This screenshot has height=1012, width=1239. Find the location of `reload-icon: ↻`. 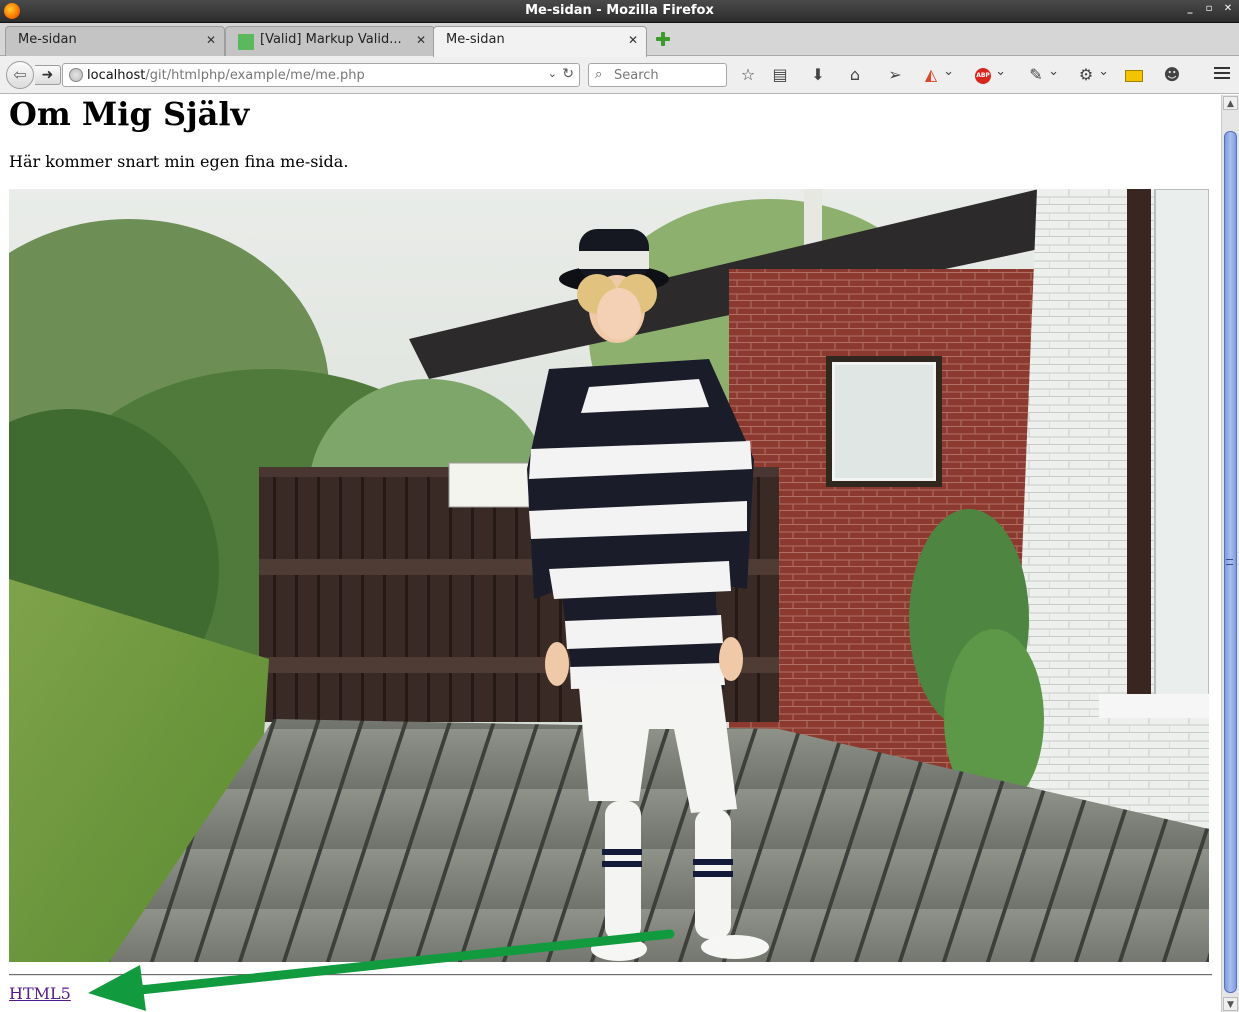

reload-icon: ↻ is located at coordinates (568, 74).